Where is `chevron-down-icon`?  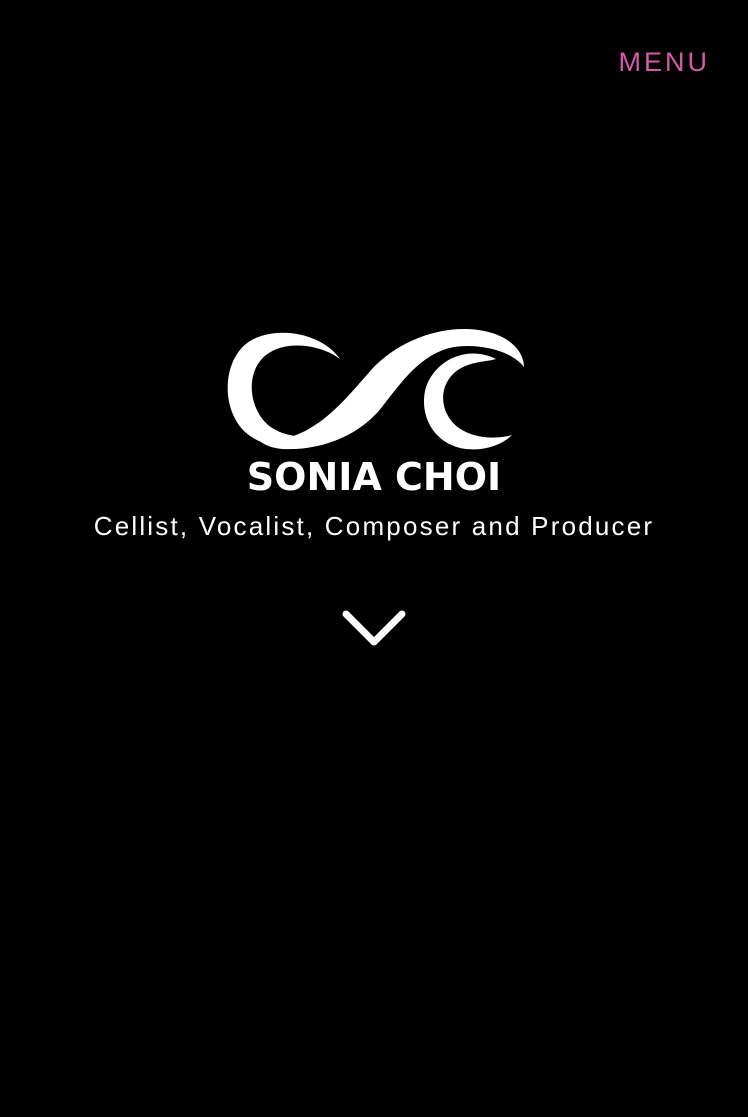 chevron-down-icon is located at coordinates (374, 630).